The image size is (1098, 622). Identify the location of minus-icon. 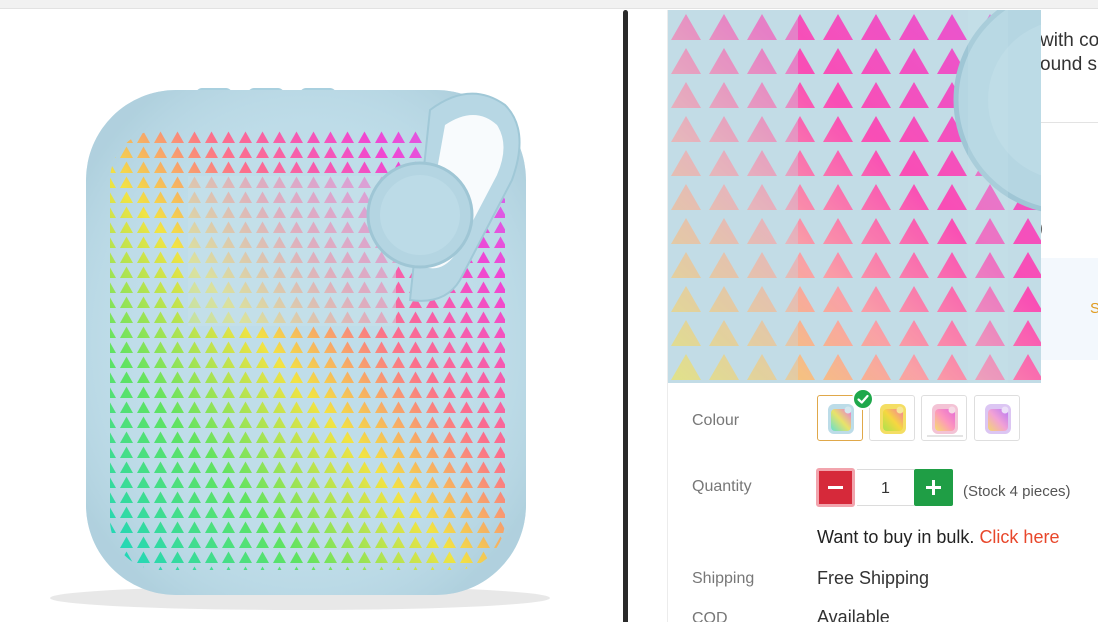
(835, 487).